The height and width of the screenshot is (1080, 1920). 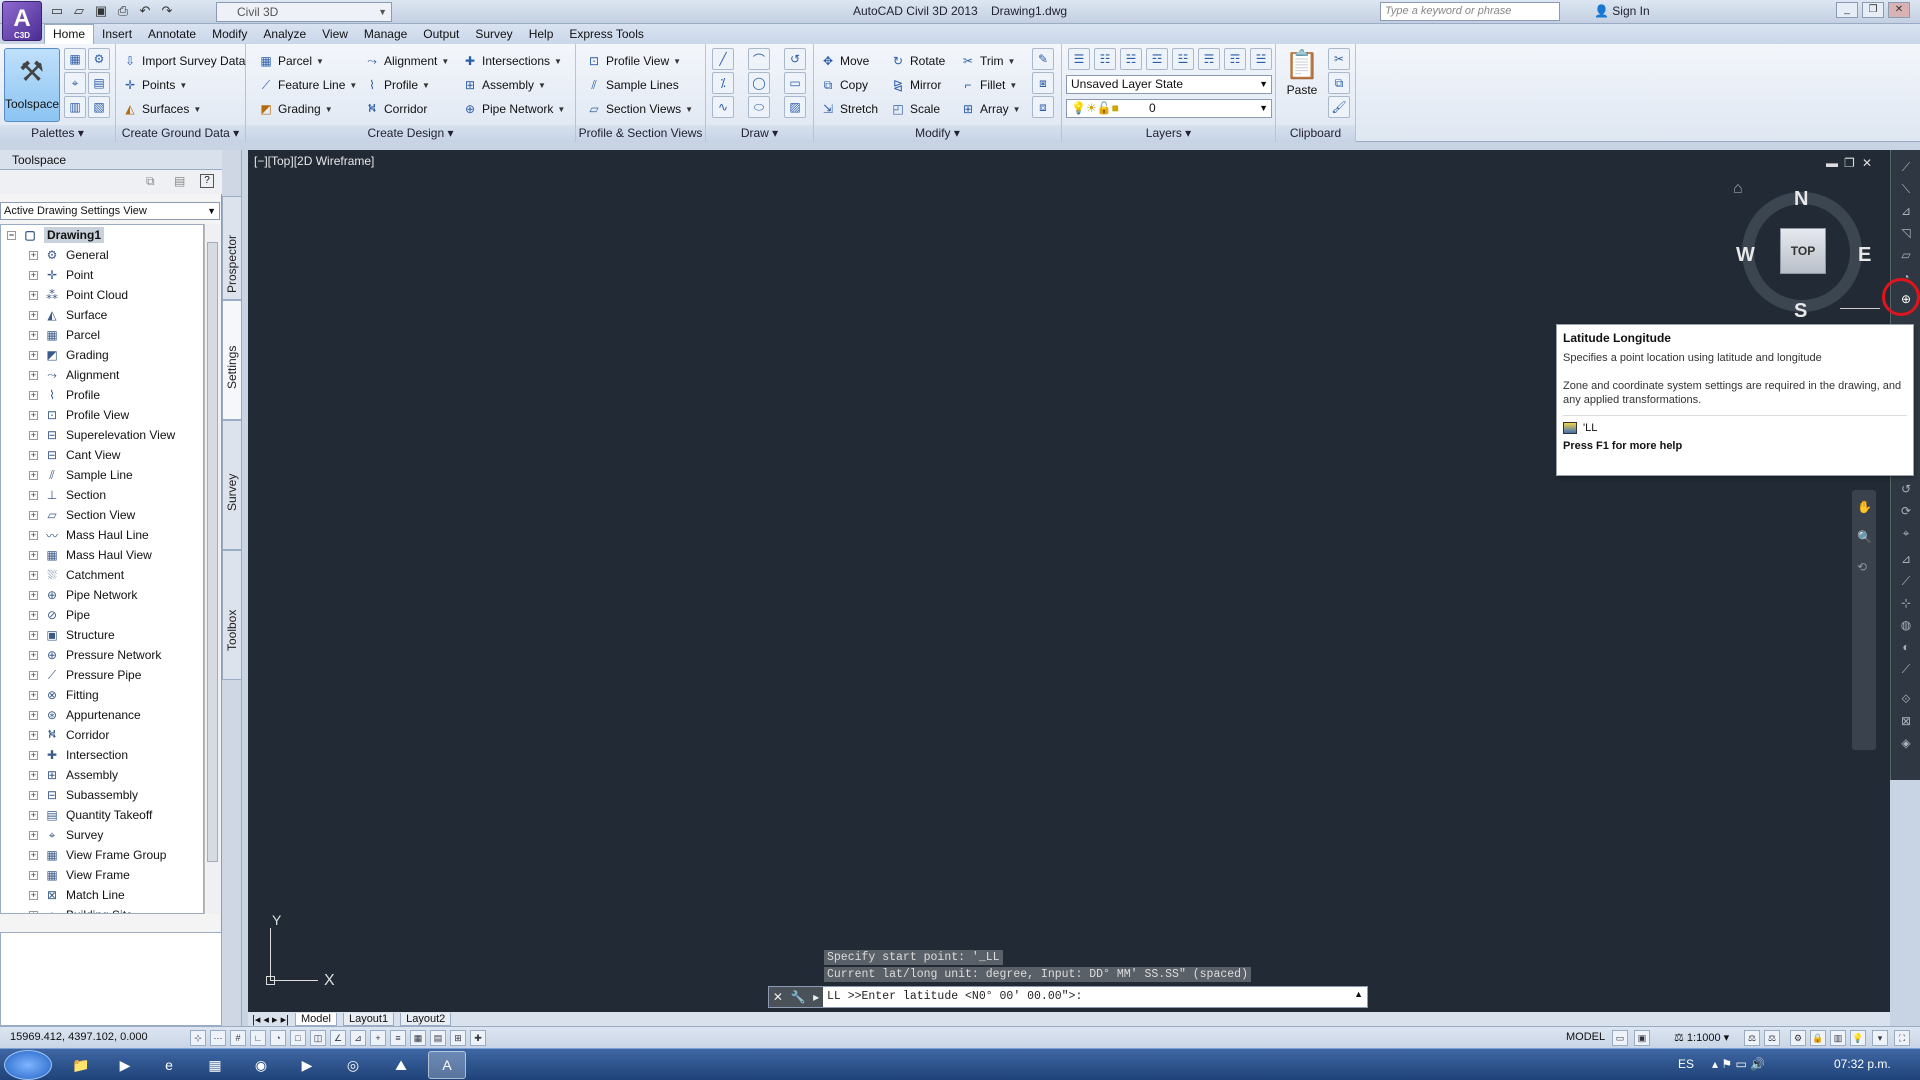 I want to click on tree-item-cant-view: + ⊟ Cant View, so click(x=74, y=455).